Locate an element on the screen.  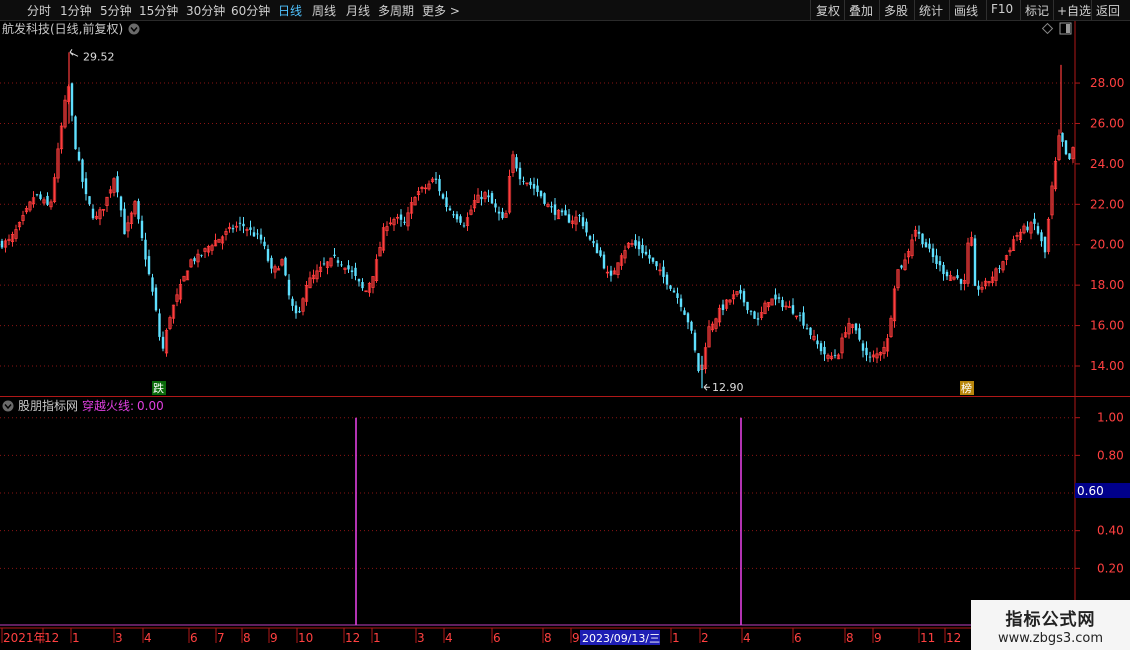
action-button-8: 返回 is located at coordinates (1108, 10).